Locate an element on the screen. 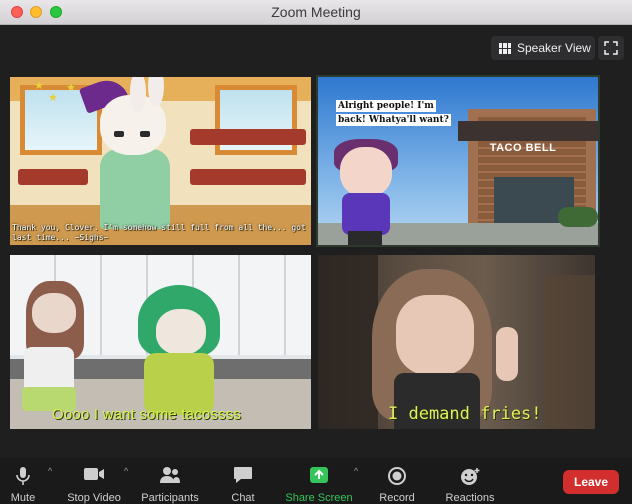 This screenshot has width=632, height=504. share-screen-label: Share Screen is located at coordinates (319, 498).